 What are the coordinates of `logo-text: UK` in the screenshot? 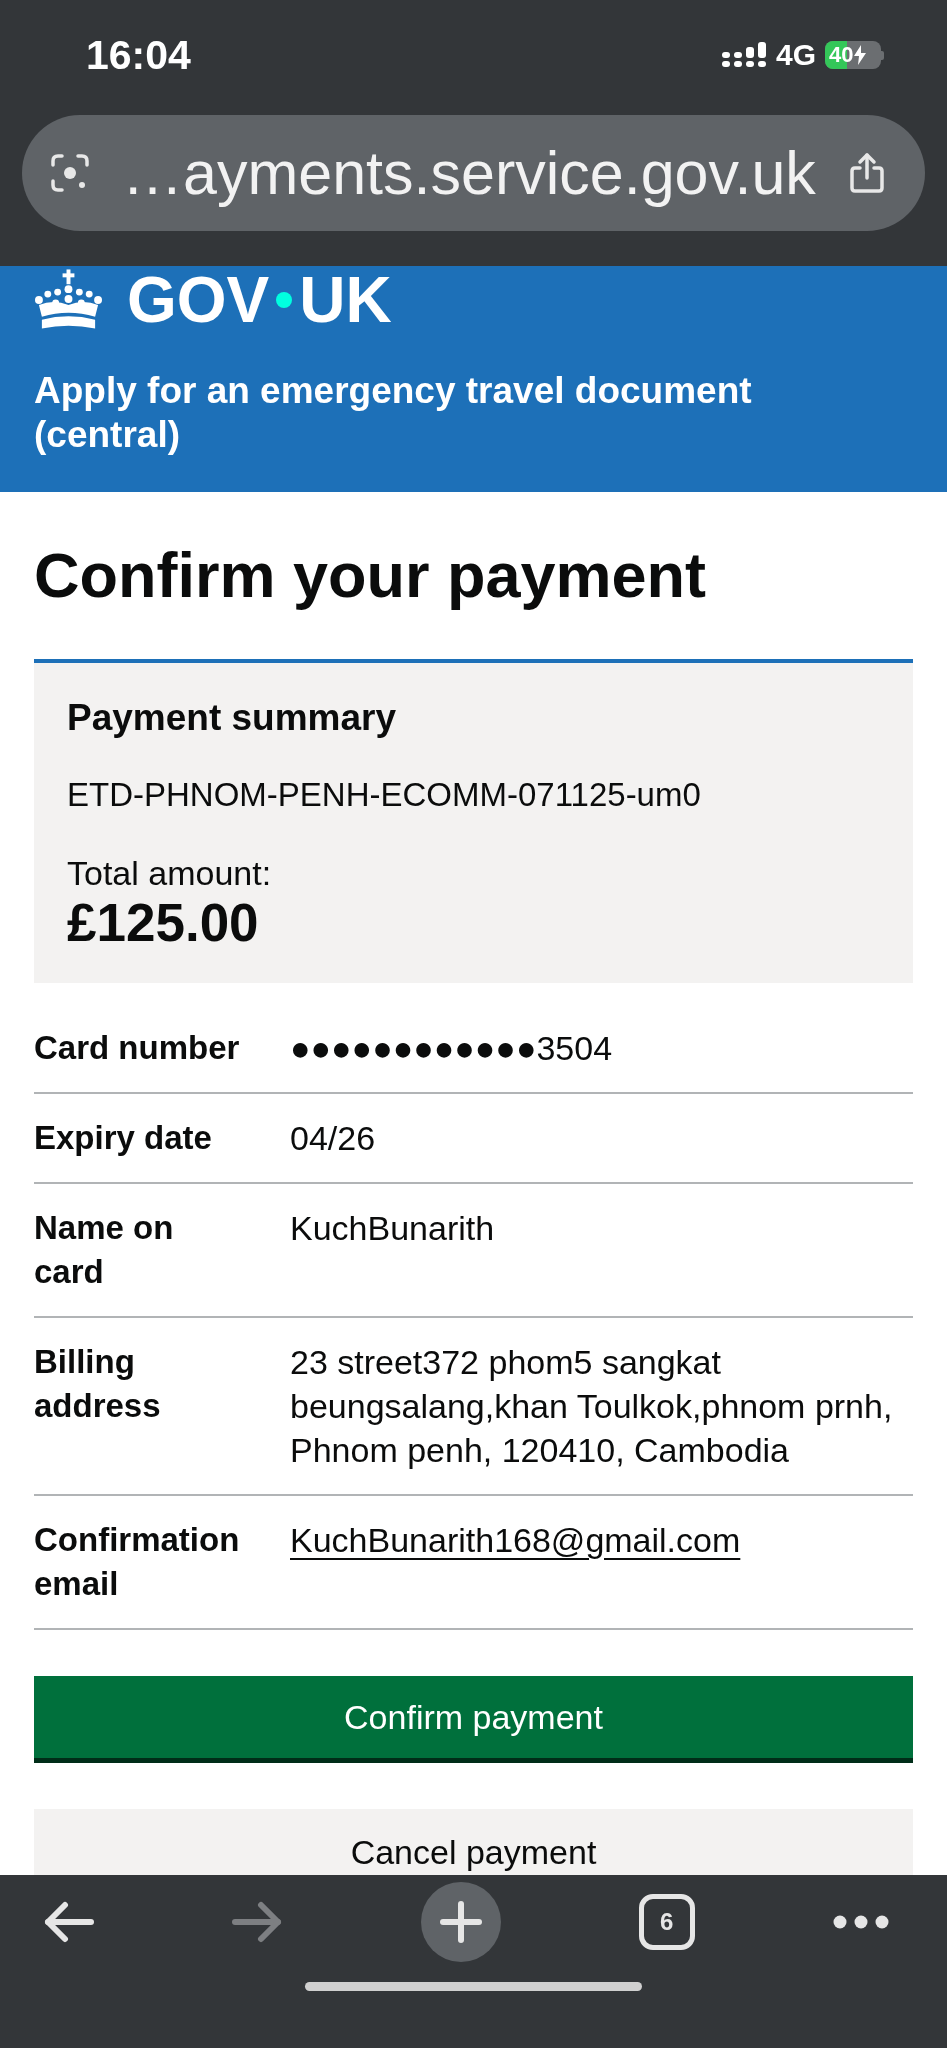 It's located at (345, 300).